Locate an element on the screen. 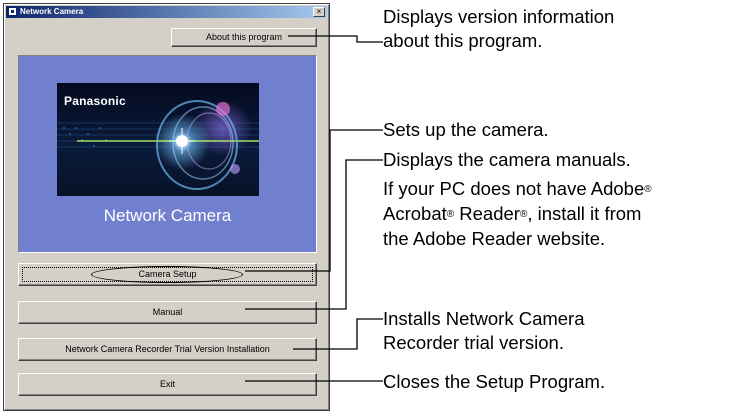  about-annotation-line-1: Displays version information is located at coordinates (499, 16).